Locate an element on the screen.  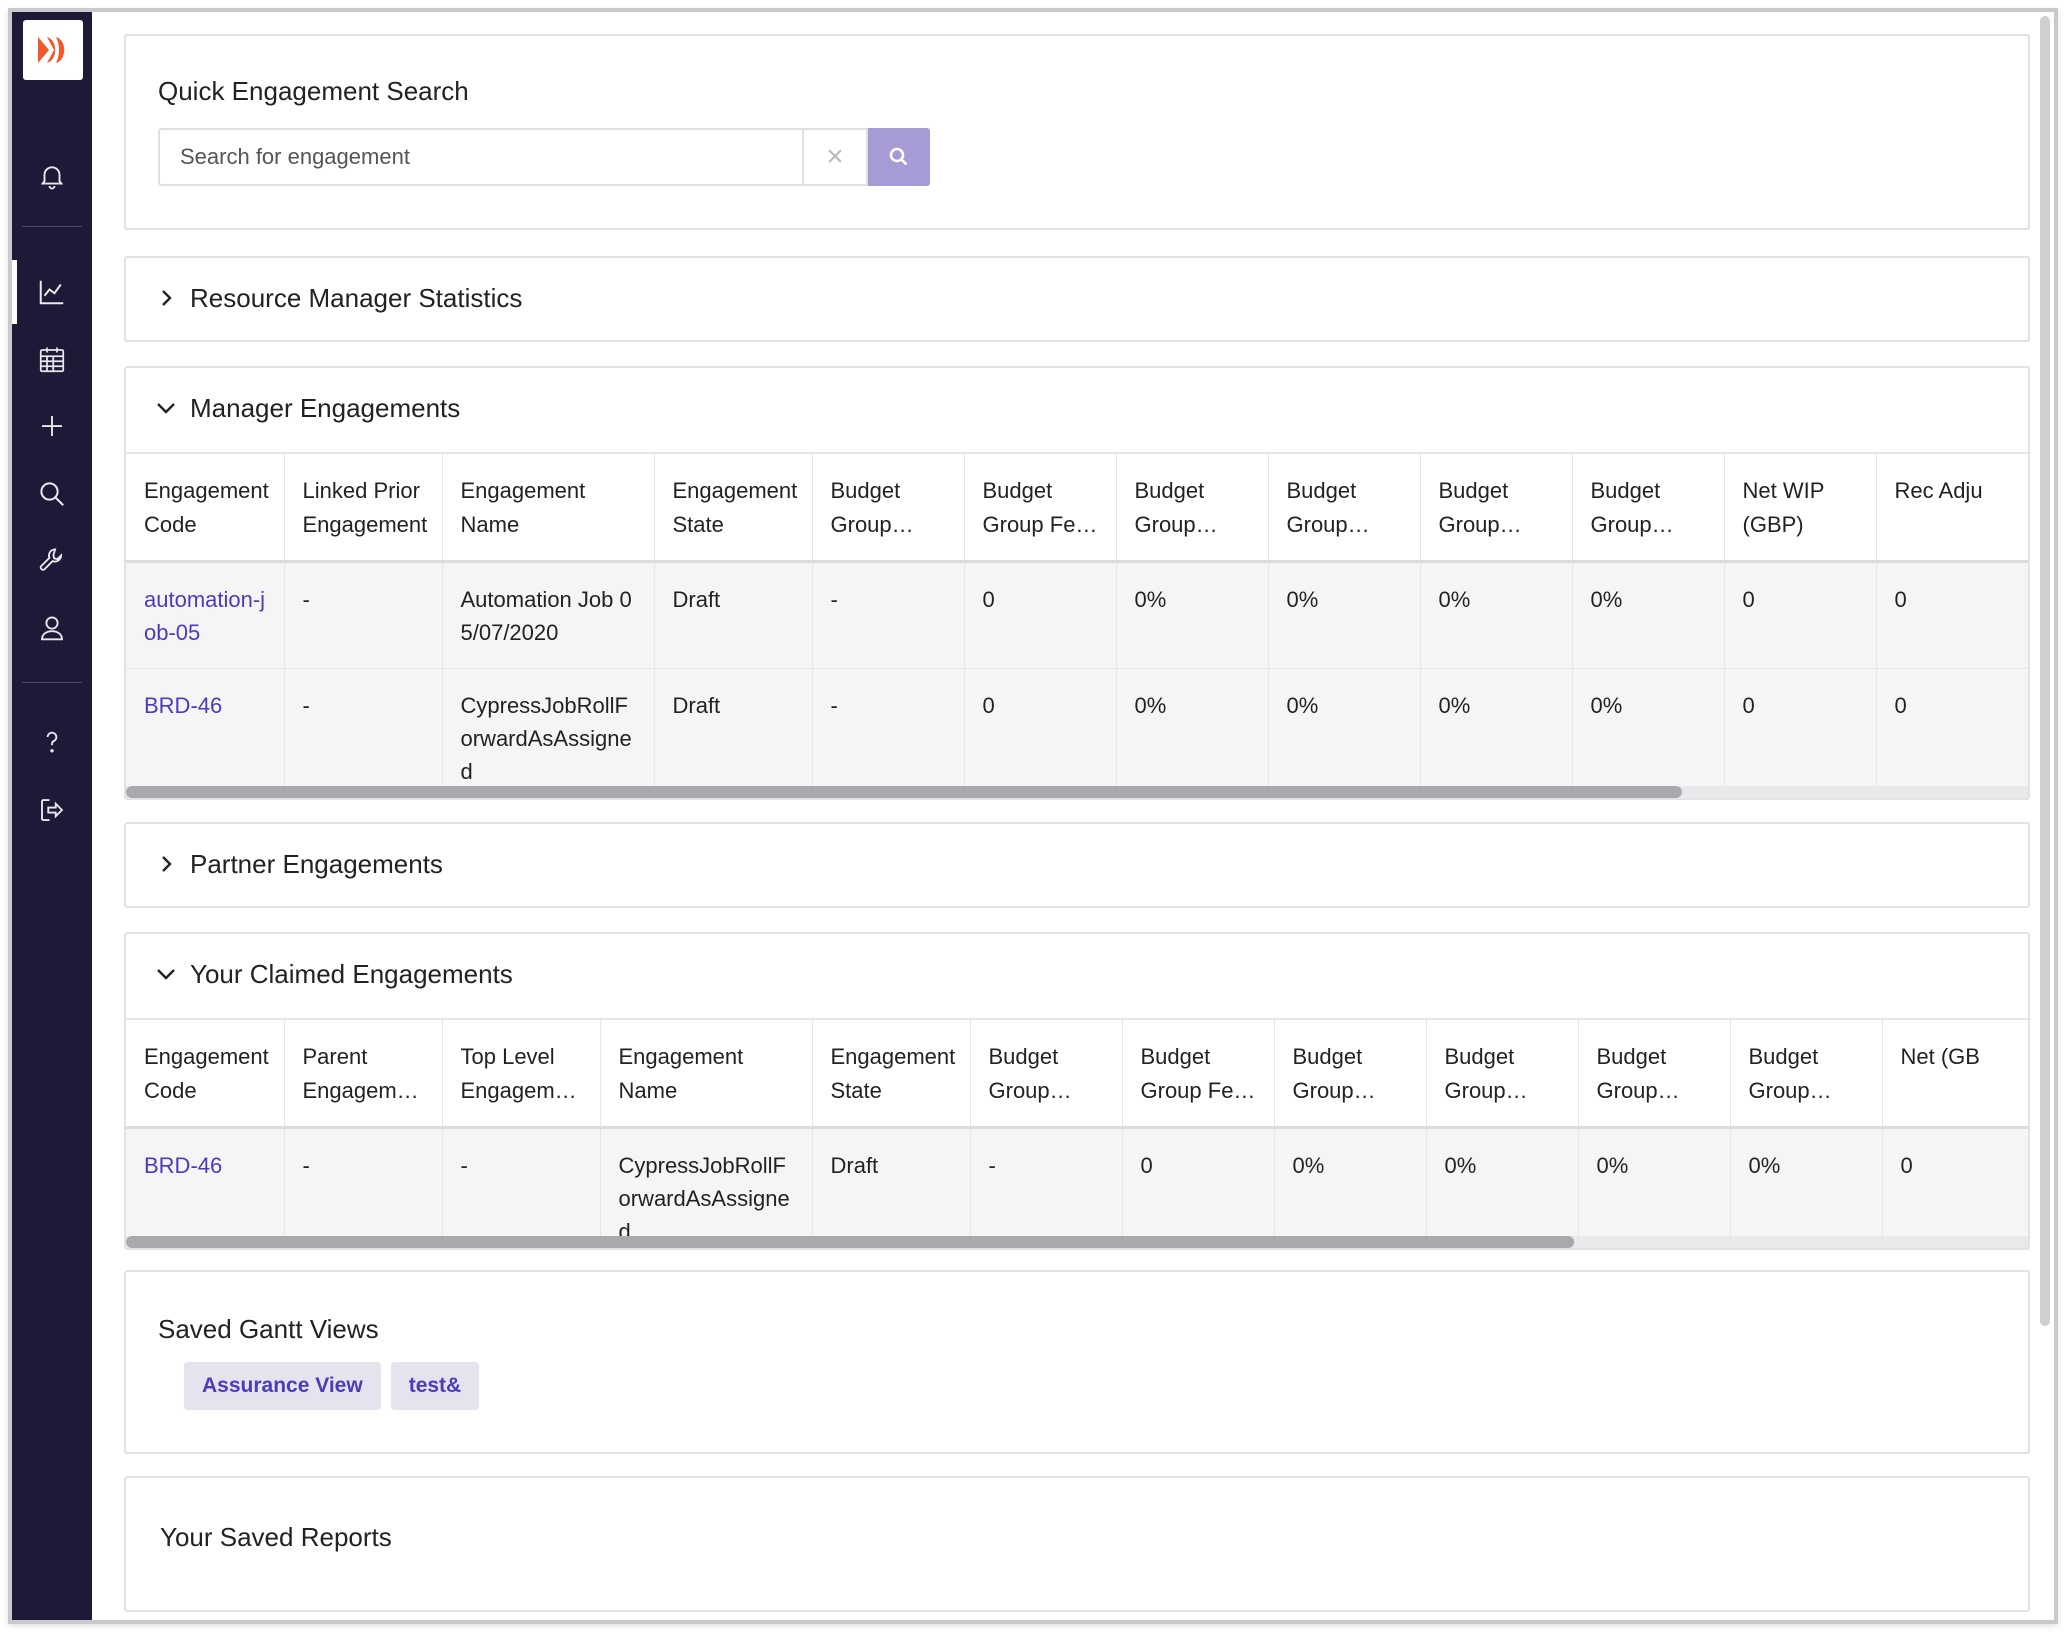
saved-gantt-card: Saved Gantt Views Assurance View test& is located at coordinates (1077, 1362).